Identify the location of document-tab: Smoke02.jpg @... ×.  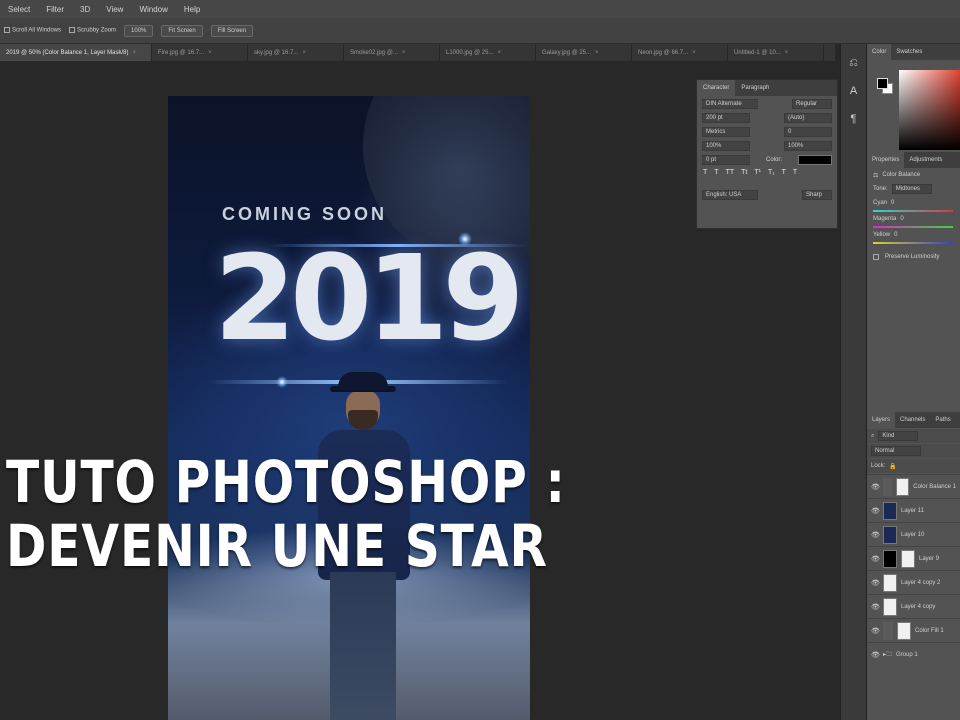
(392, 52).